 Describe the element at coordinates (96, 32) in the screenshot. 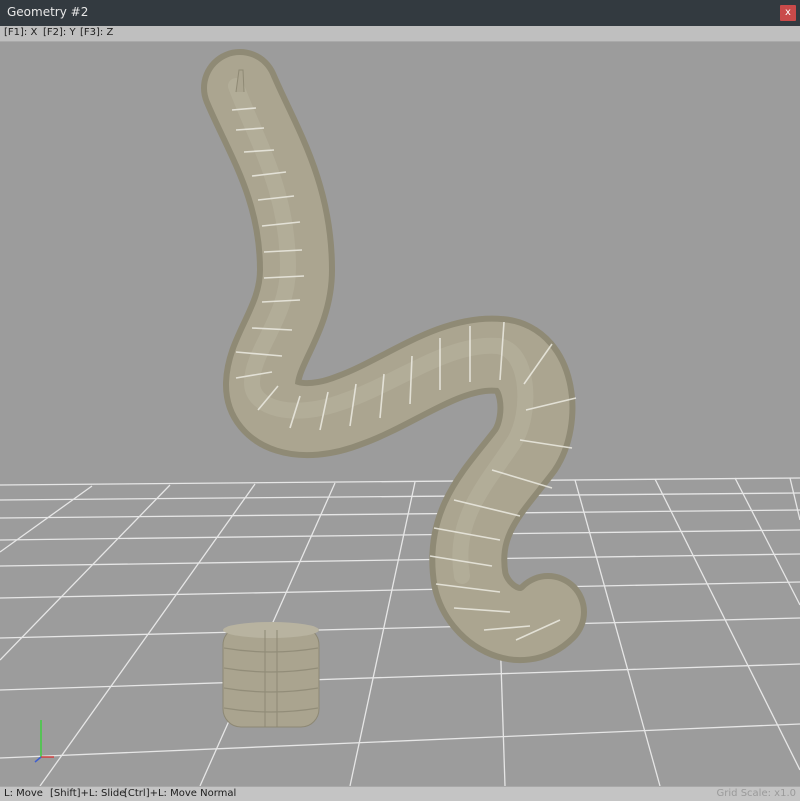

I see `axis-z-shortcut: [F3]: Z` at that location.